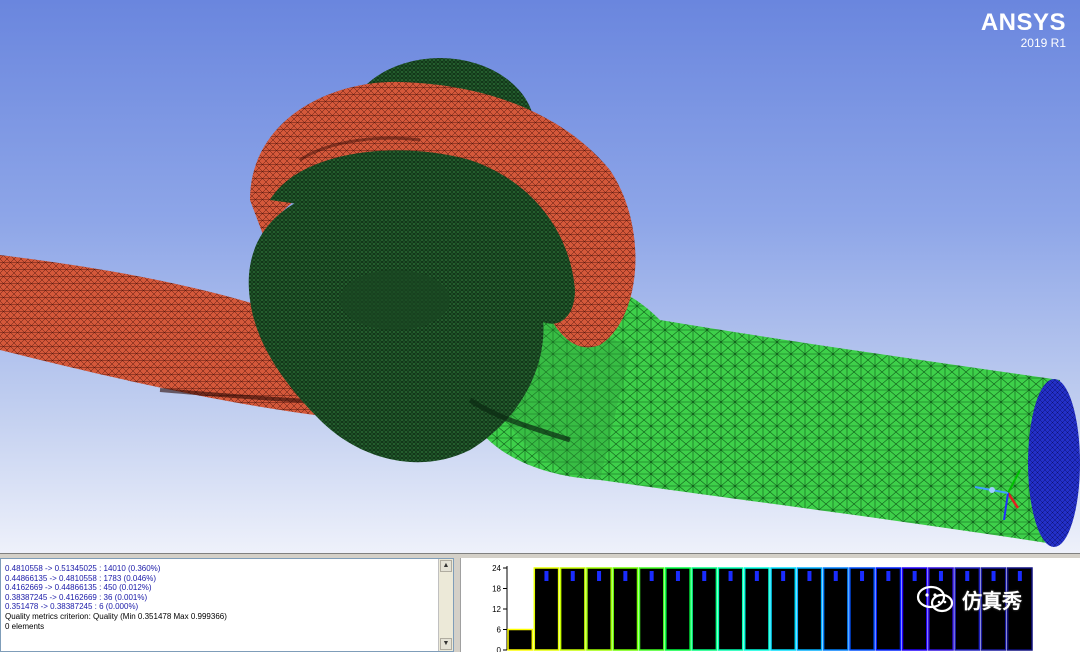 Image resolution: width=1080 pixels, height=652 pixels. What do you see at coordinates (83, 568) in the screenshot?
I see `log-line: 0.4810558 -> 0.51345025 : 14010 (0.360%)` at bounding box center [83, 568].